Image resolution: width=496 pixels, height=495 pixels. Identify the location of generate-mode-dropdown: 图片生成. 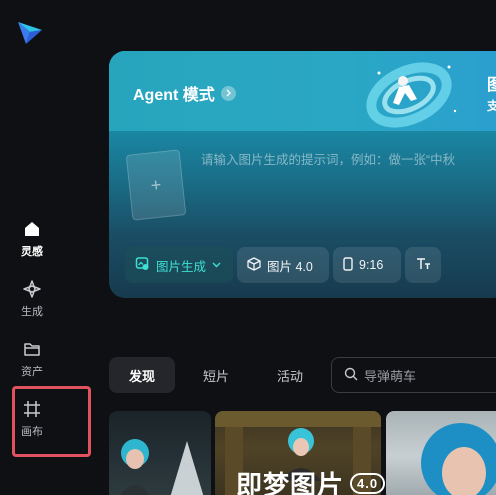
(179, 265).